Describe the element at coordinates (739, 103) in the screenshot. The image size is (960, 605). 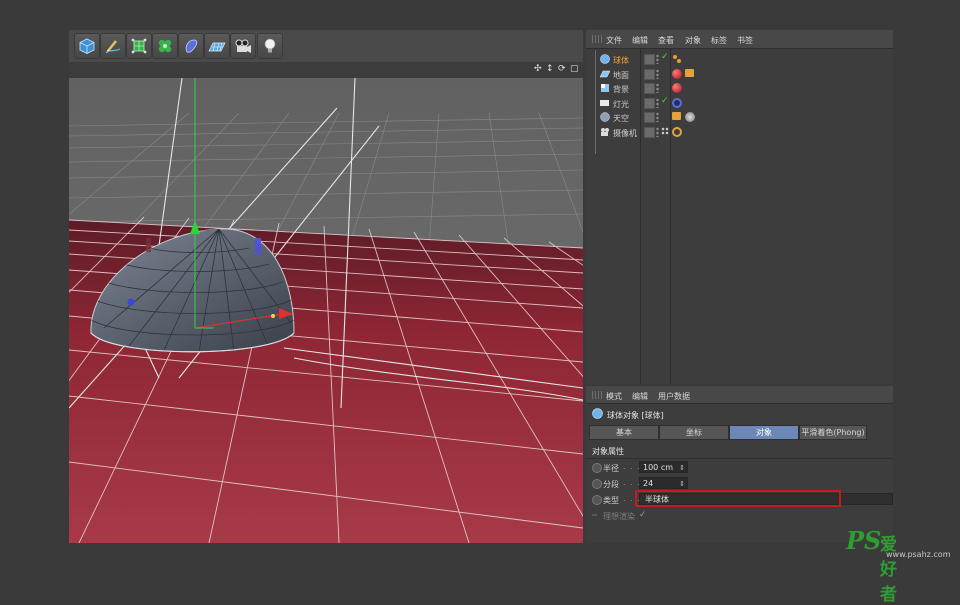
I see `object-row-light: 灯光 ✓` at that location.